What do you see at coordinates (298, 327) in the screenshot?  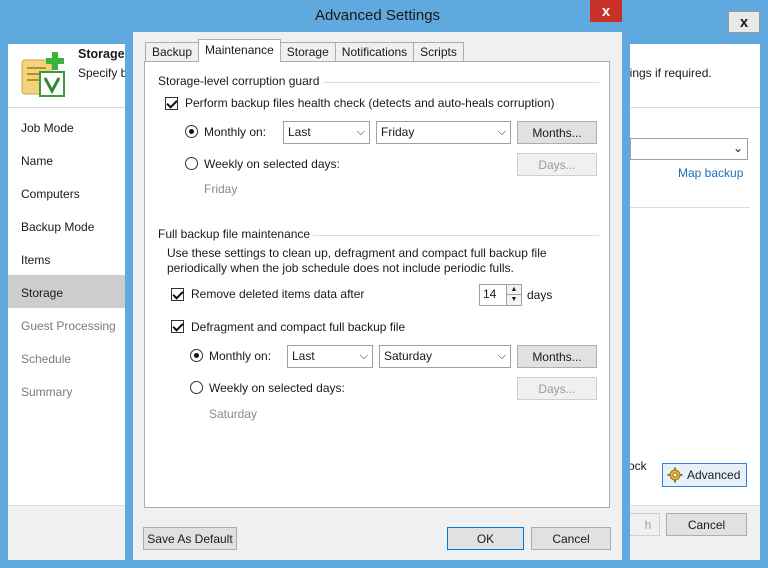 I see `defragment-label: Defragment and compact full backup file` at bounding box center [298, 327].